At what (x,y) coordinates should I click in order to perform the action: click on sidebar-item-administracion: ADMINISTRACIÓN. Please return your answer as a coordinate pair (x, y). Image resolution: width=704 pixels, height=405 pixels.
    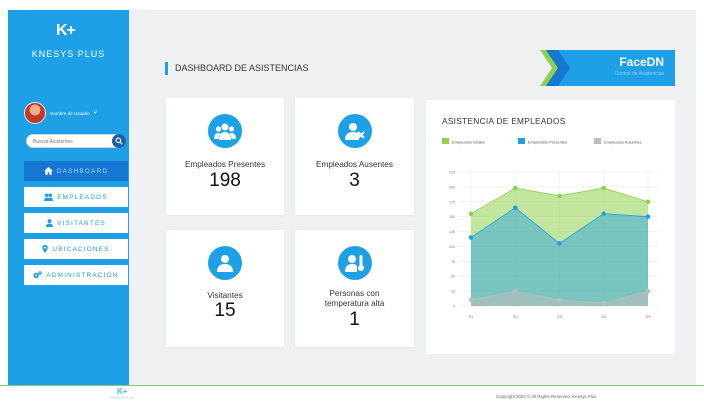
    Looking at the image, I should click on (76, 275).